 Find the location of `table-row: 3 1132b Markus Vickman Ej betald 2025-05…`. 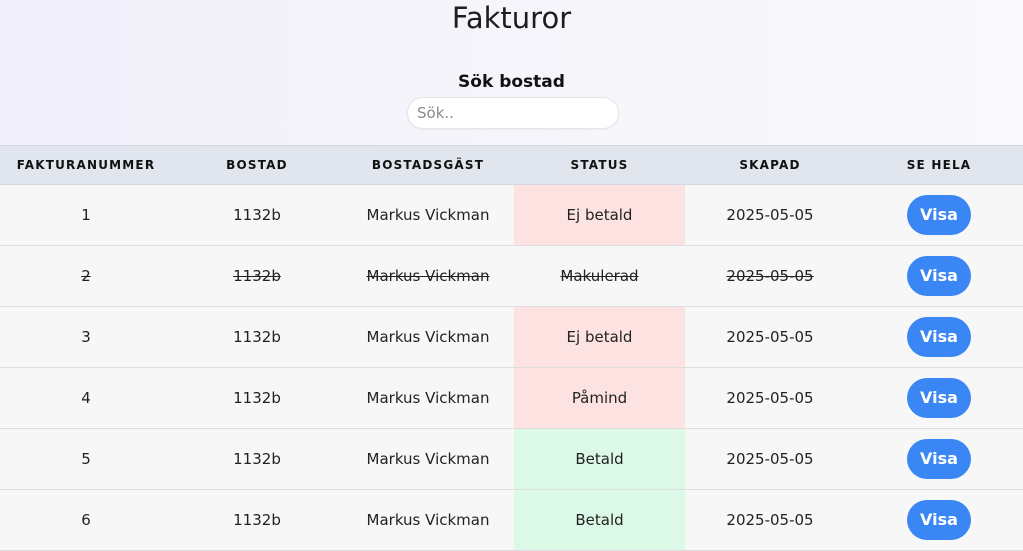

table-row: 3 1132b Markus Vickman Ej betald 2025-05… is located at coordinates (511, 337).